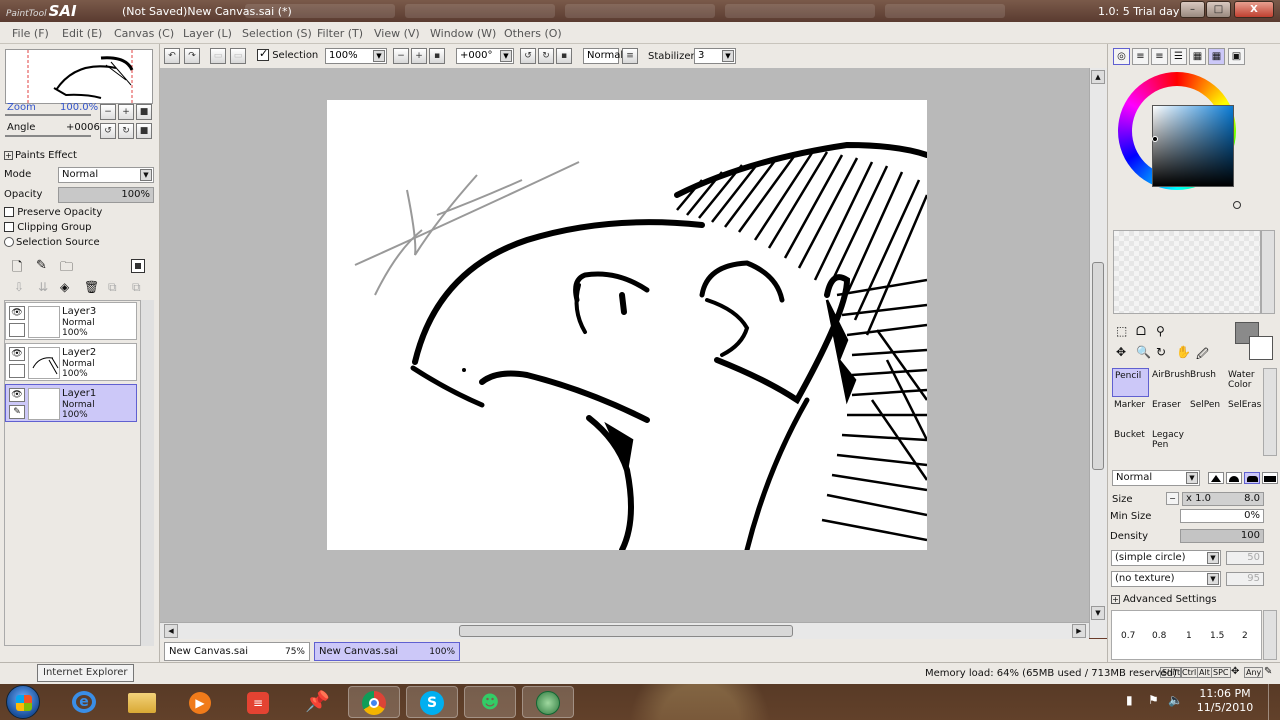 Image resolution: width=1280 pixels, height=720 pixels. I want to click on zoom-slider, so click(48, 115).